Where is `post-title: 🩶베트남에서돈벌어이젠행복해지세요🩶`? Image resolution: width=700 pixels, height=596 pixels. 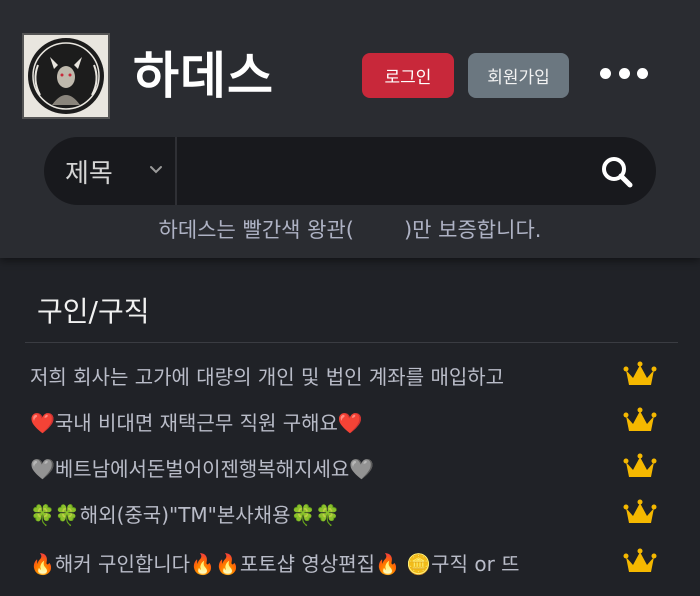
post-title: 🩶베트남에서돈벌어이젠행복해지세요🩶 is located at coordinates (202, 468).